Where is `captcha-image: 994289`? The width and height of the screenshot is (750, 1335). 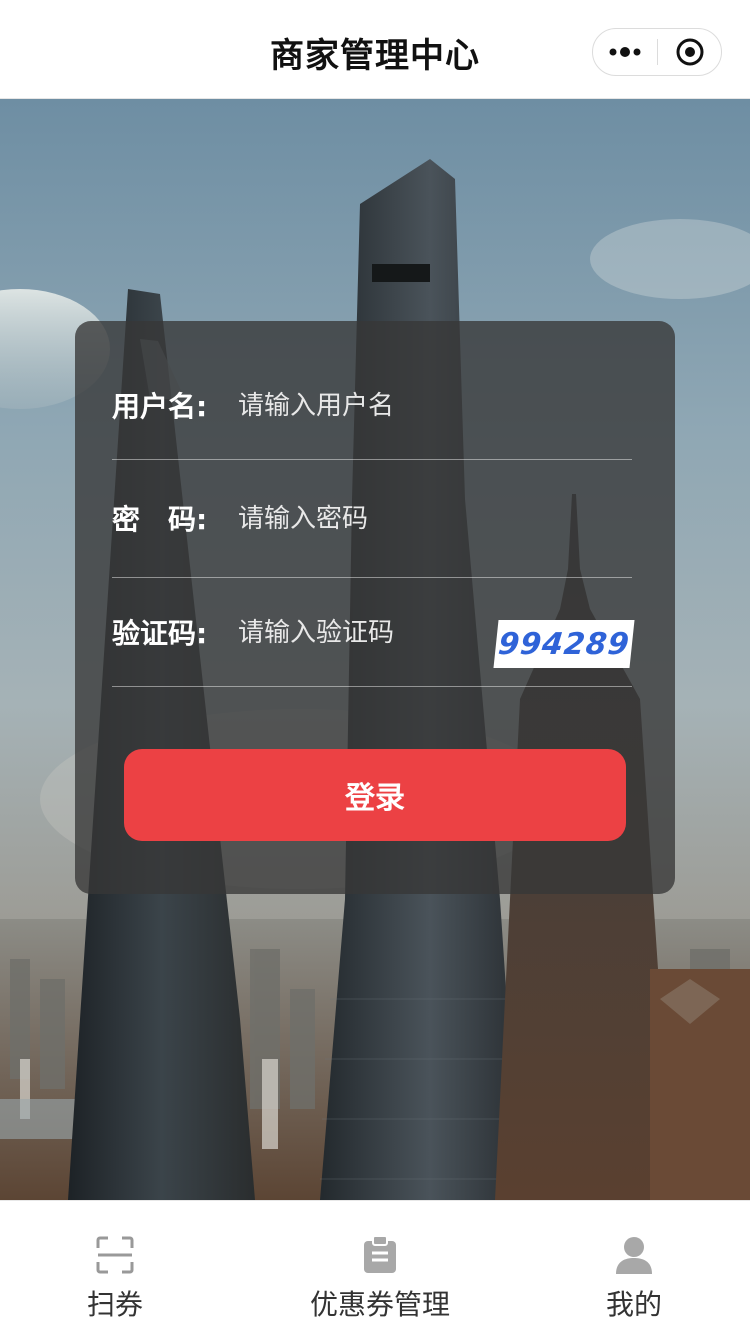
captcha-image: 994289 is located at coordinates (564, 644).